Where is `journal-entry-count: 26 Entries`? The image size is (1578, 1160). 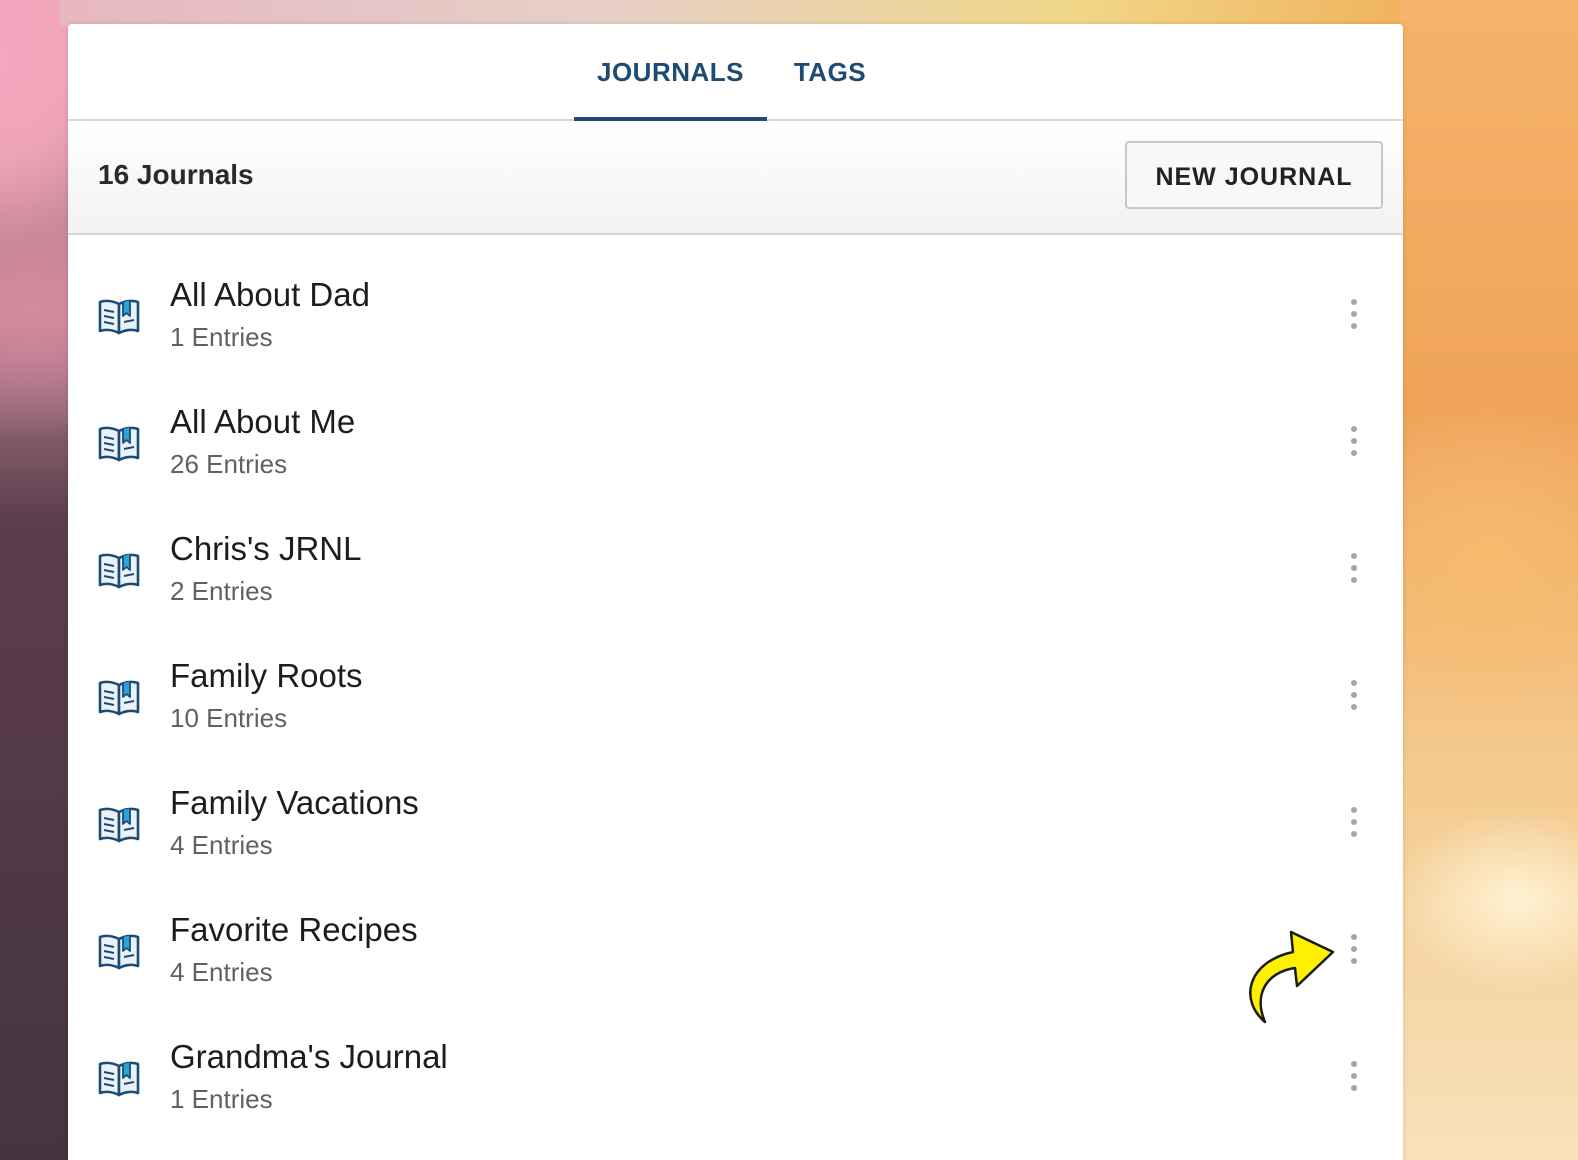
journal-entry-count: 26 Entries is located at coordinates (229, 464).